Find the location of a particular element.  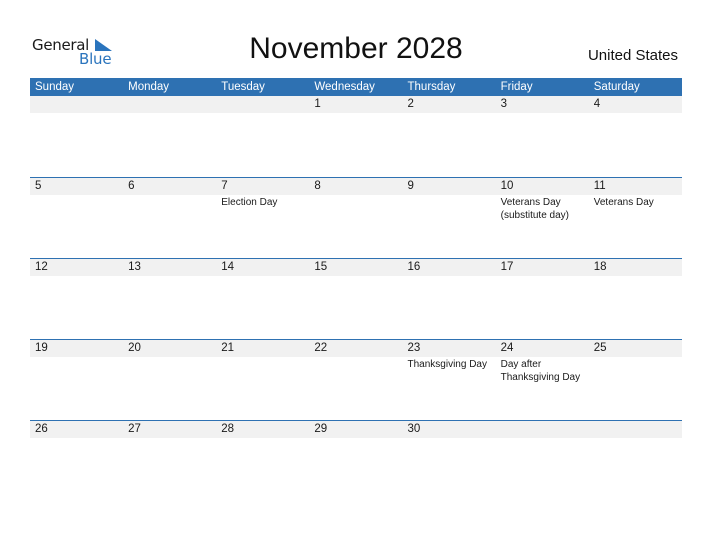

day-cell: 6 is located at coordinates (169, 200).